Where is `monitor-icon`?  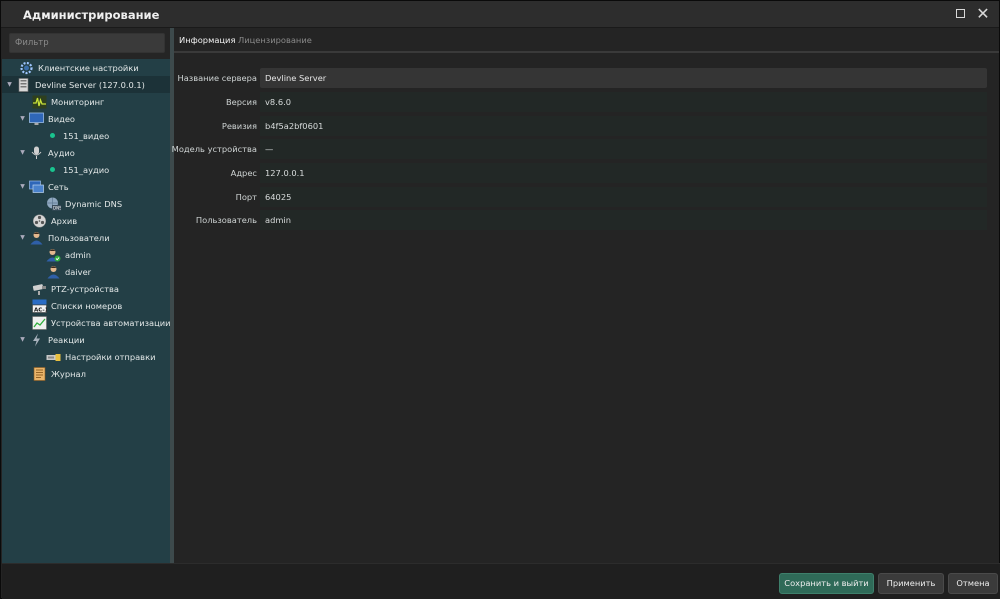 monitor-icon is located at coordinates (36, 119).